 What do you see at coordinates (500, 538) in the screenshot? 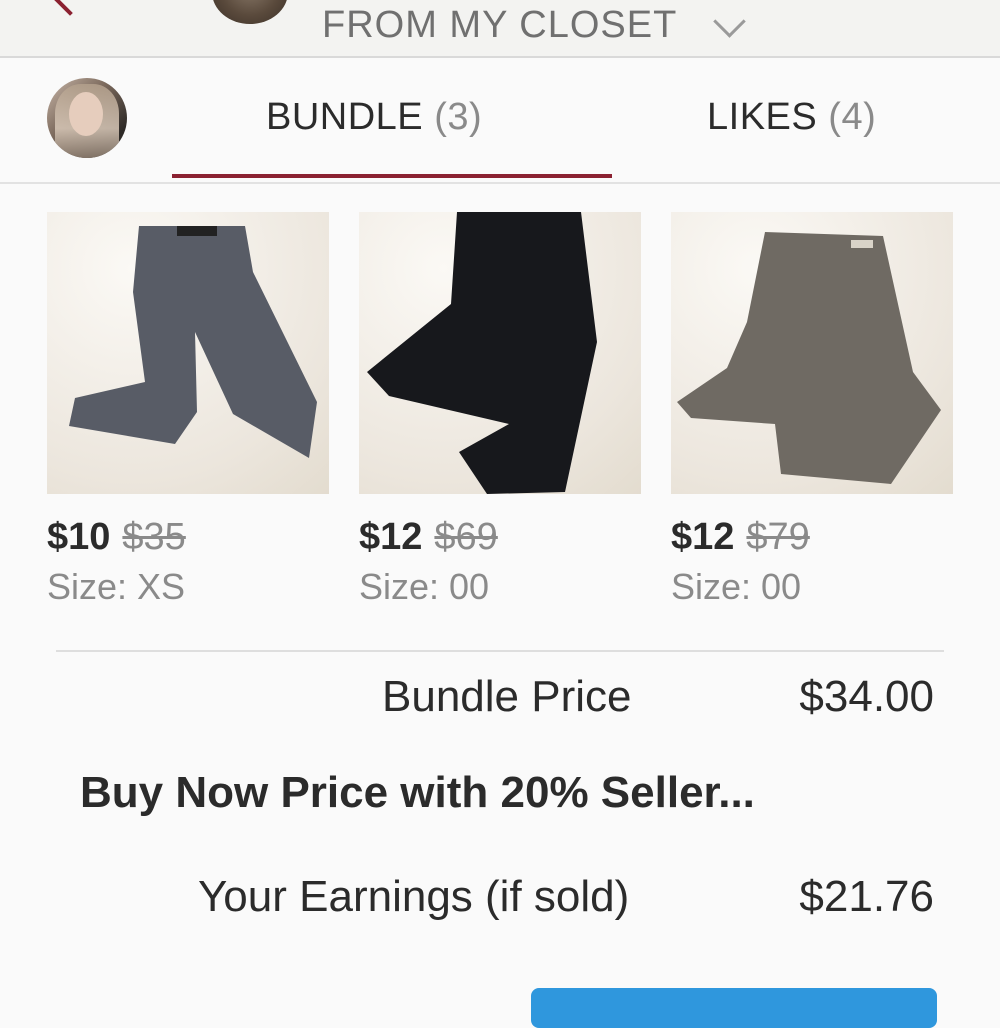
I see `price-row: $12 $69` at bounding box center [500, 538].